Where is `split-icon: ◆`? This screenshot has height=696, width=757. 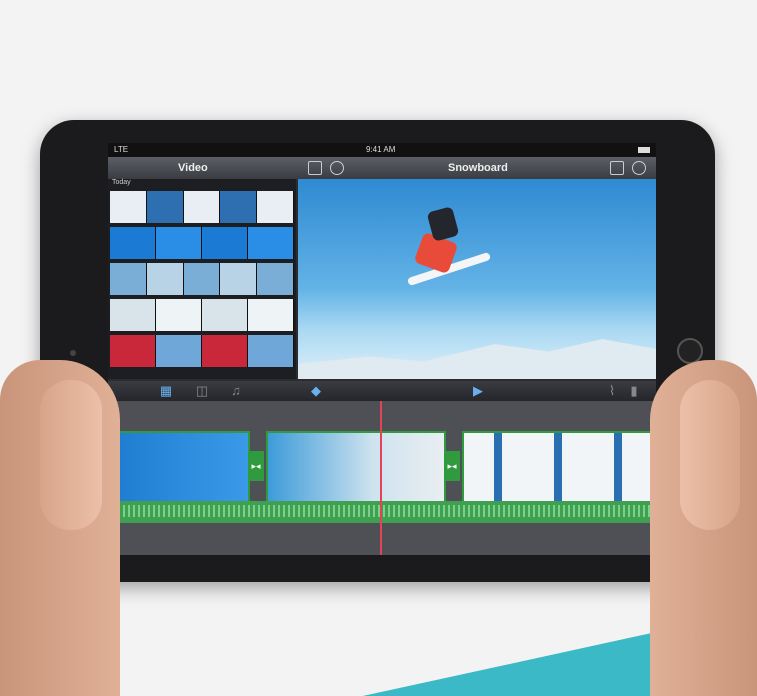
split-icon: ◆ is located at coordinates (316, 391).